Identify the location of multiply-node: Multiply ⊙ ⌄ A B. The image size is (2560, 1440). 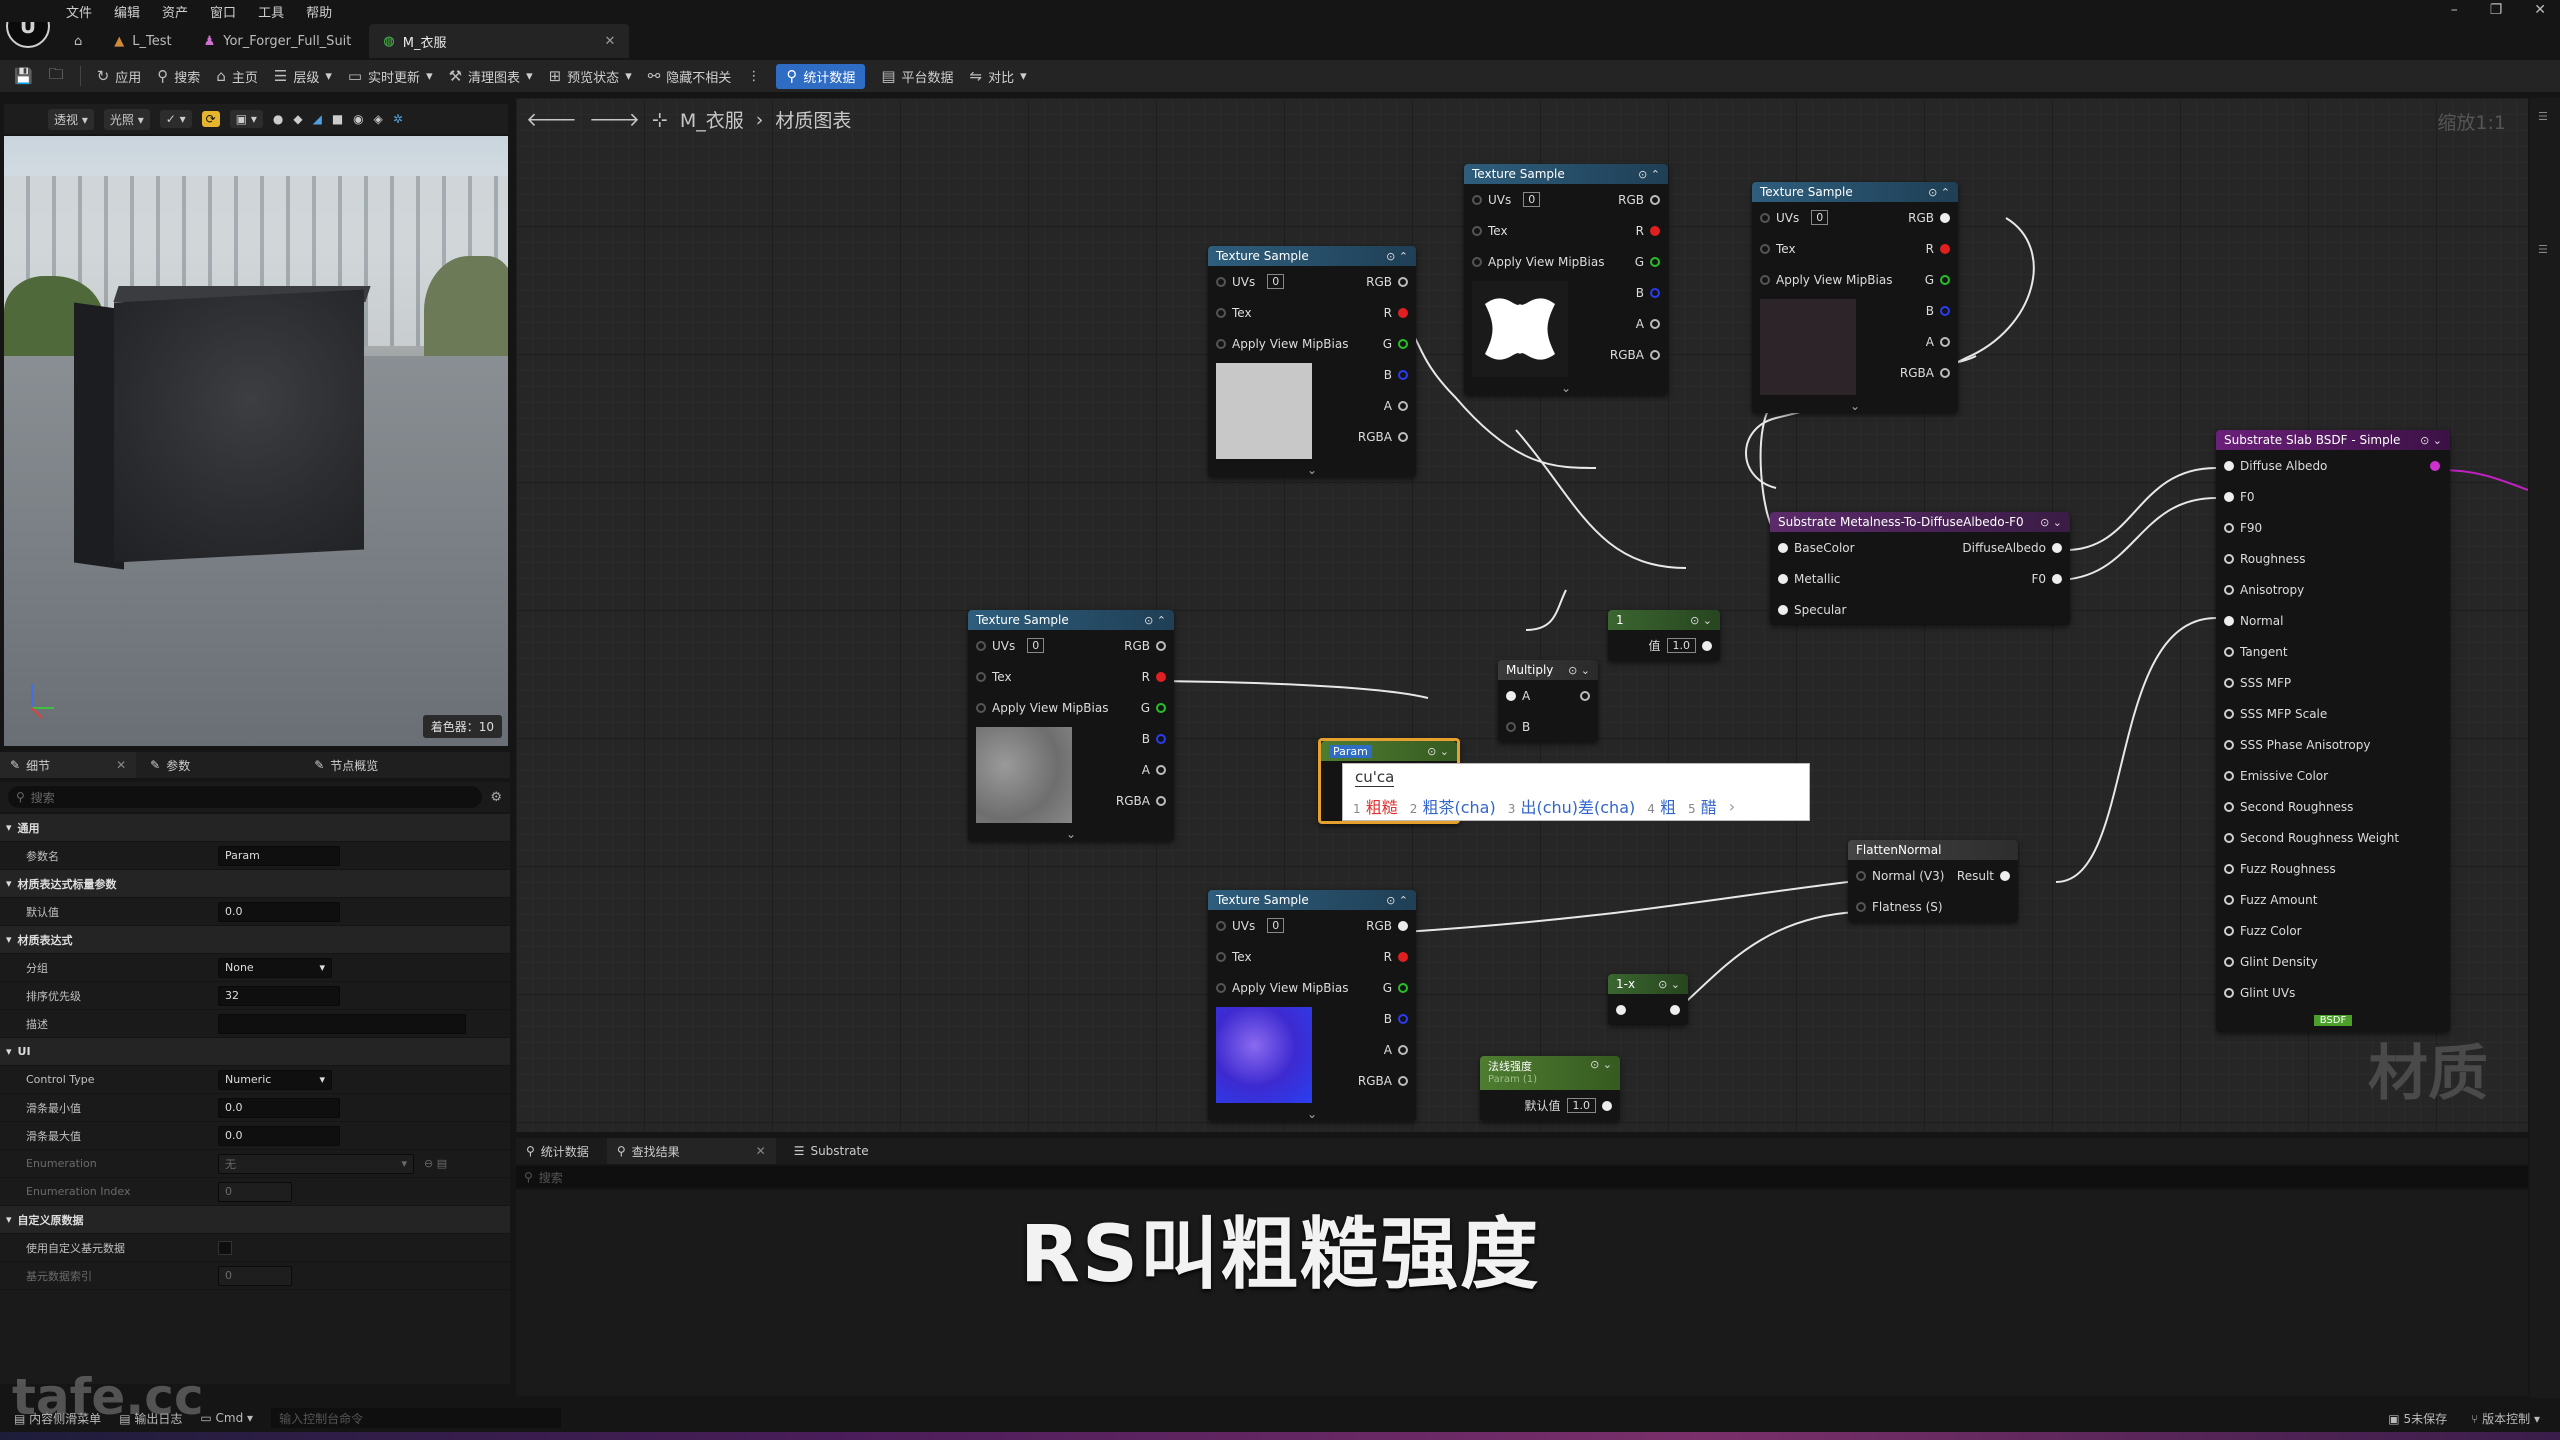
(1548, 701).